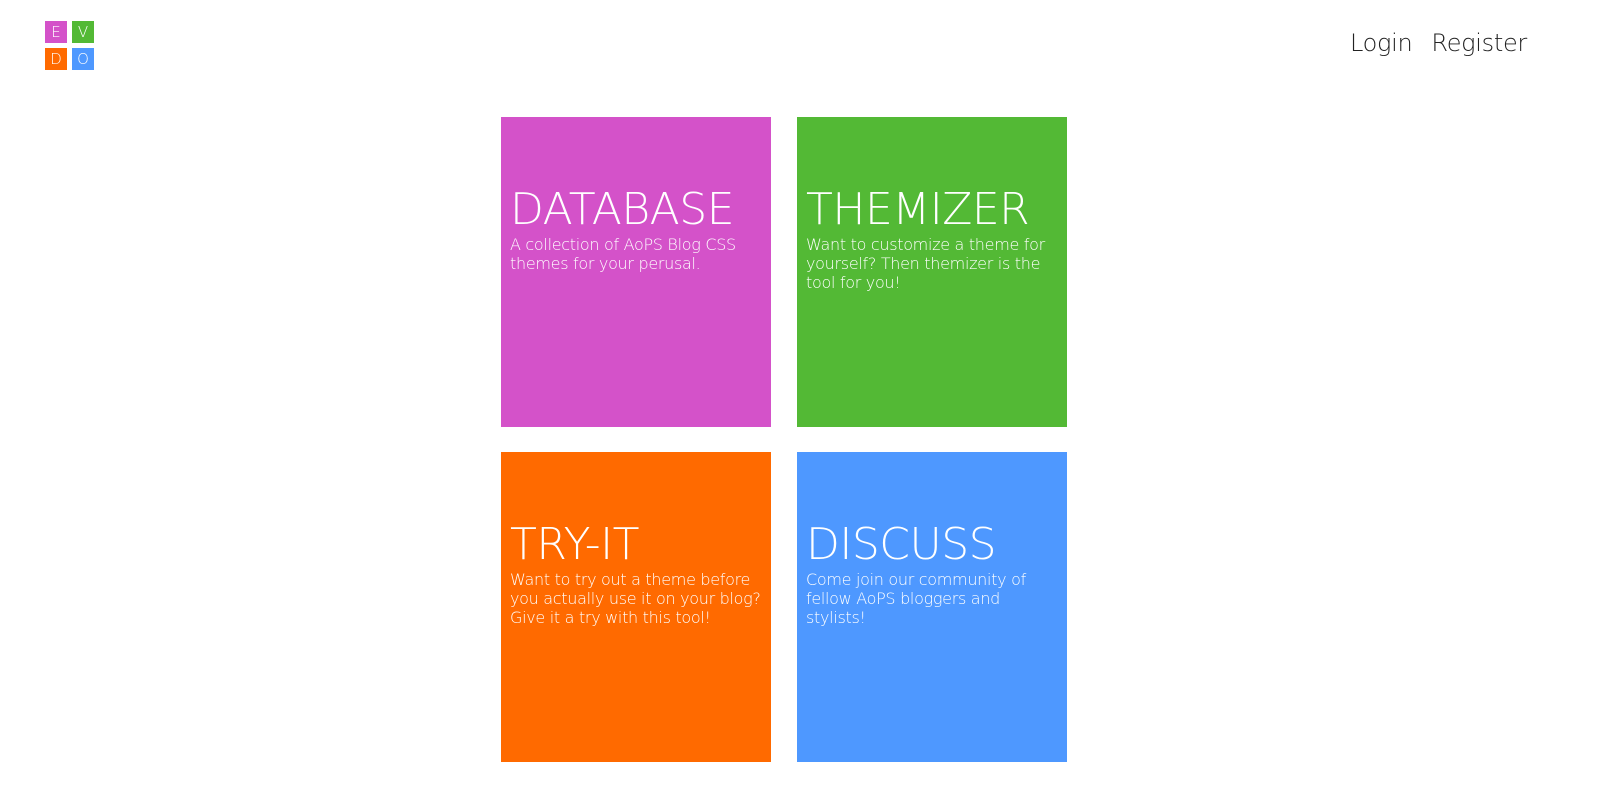 This screenshot has height=812, width=1600. Describe the element at coordinates (901, 544) in the screenshot. I see `tile-title: DISCUSS` at that location.